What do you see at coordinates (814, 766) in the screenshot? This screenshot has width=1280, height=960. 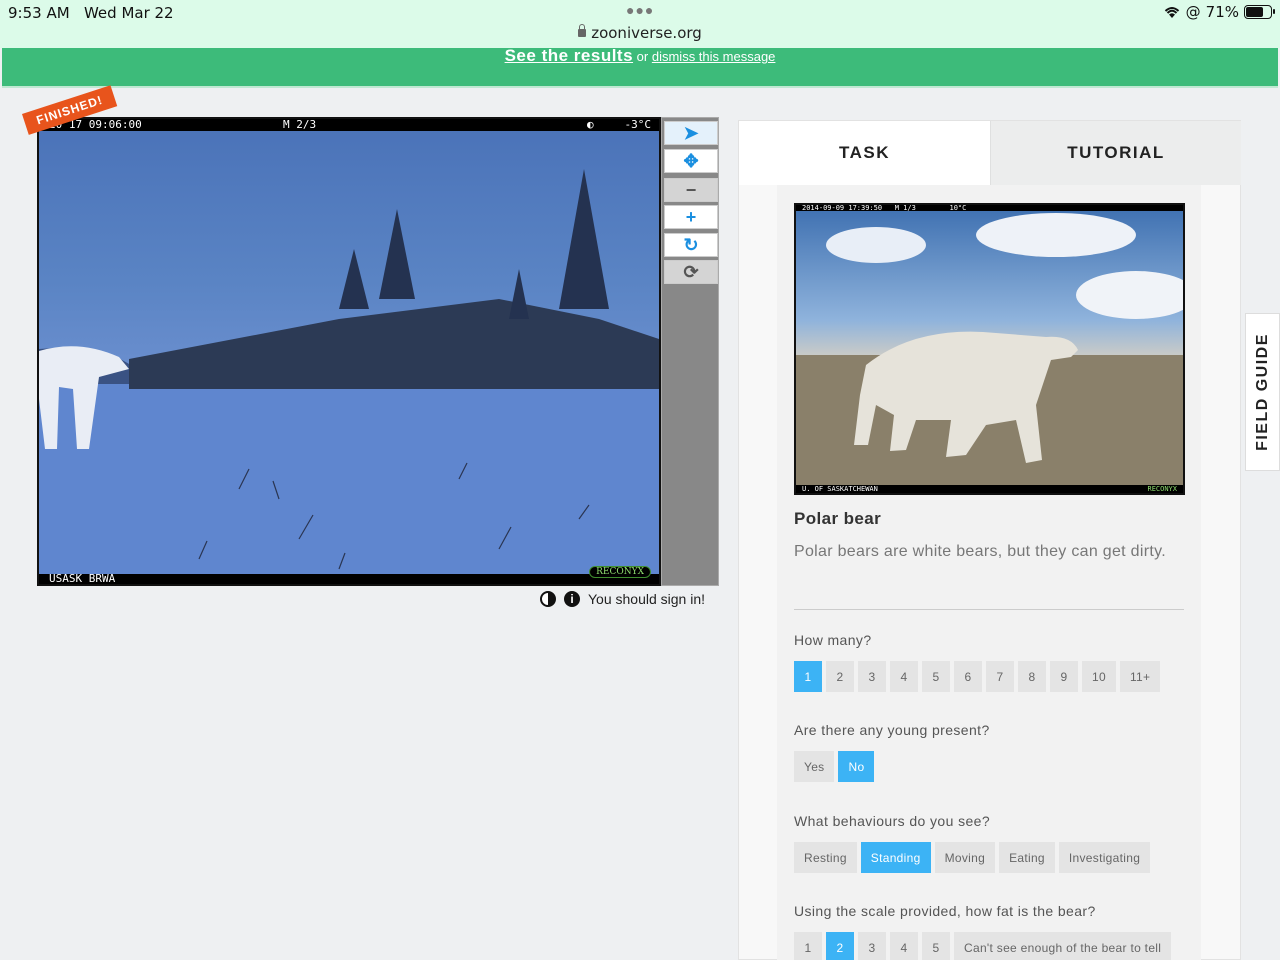 I see `young-option: Yes` at bounding box center [814, 766].